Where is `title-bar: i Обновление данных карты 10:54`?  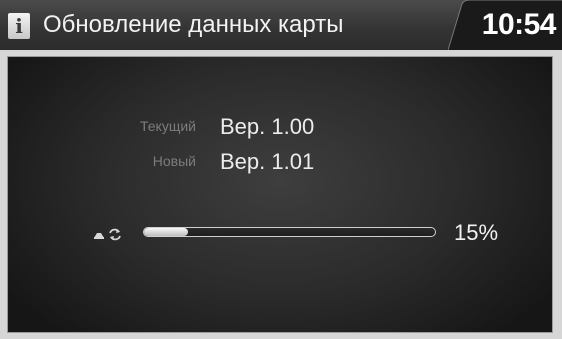 title-bar: i Обновление данных карты 10:54 is located at coordinates (281, 25).